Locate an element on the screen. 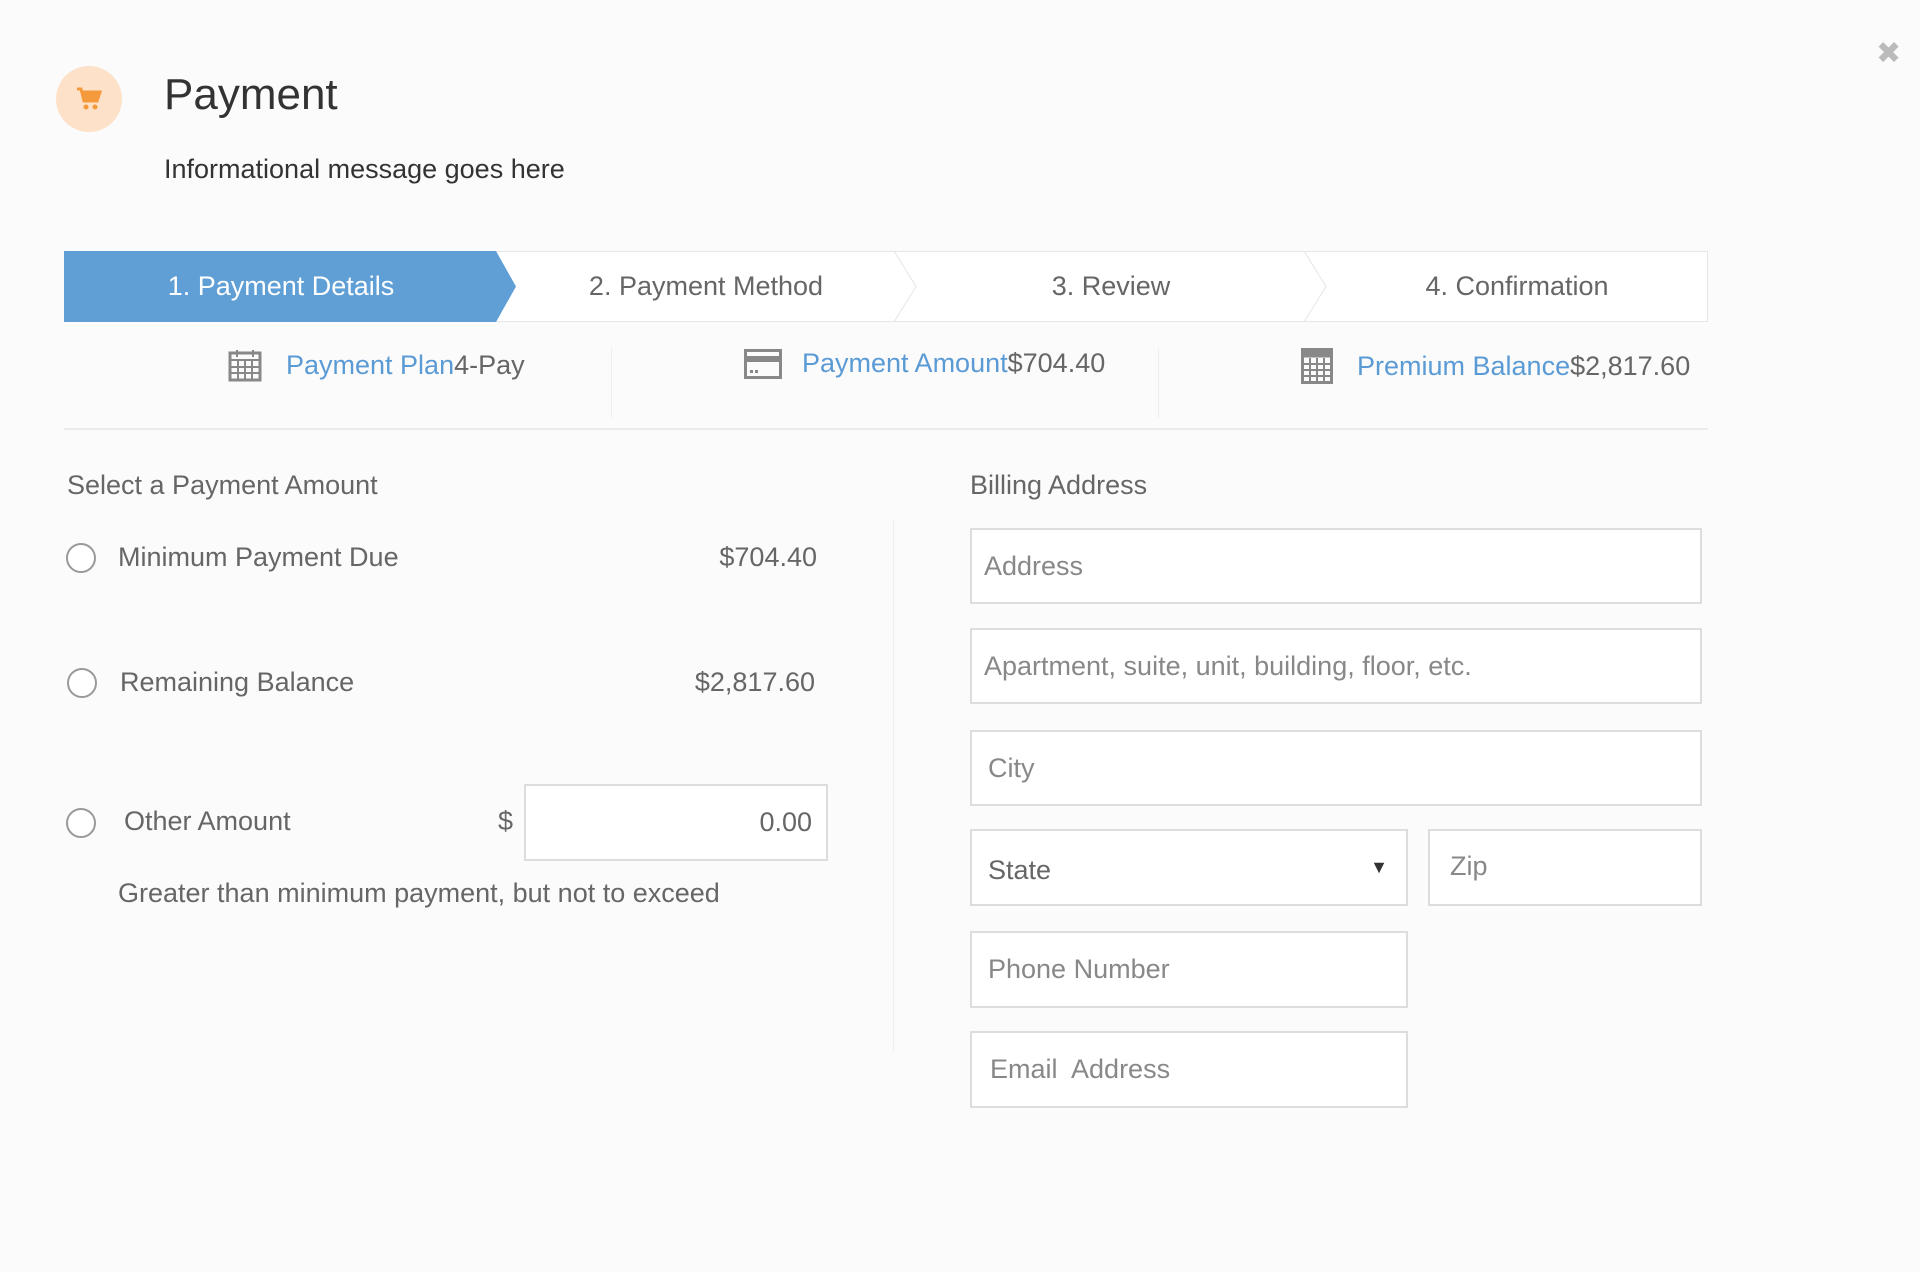 Image resolution: width=1920 pixels, height=1272 pixels. cart-icon-badge is located at coordinates (89, 99).